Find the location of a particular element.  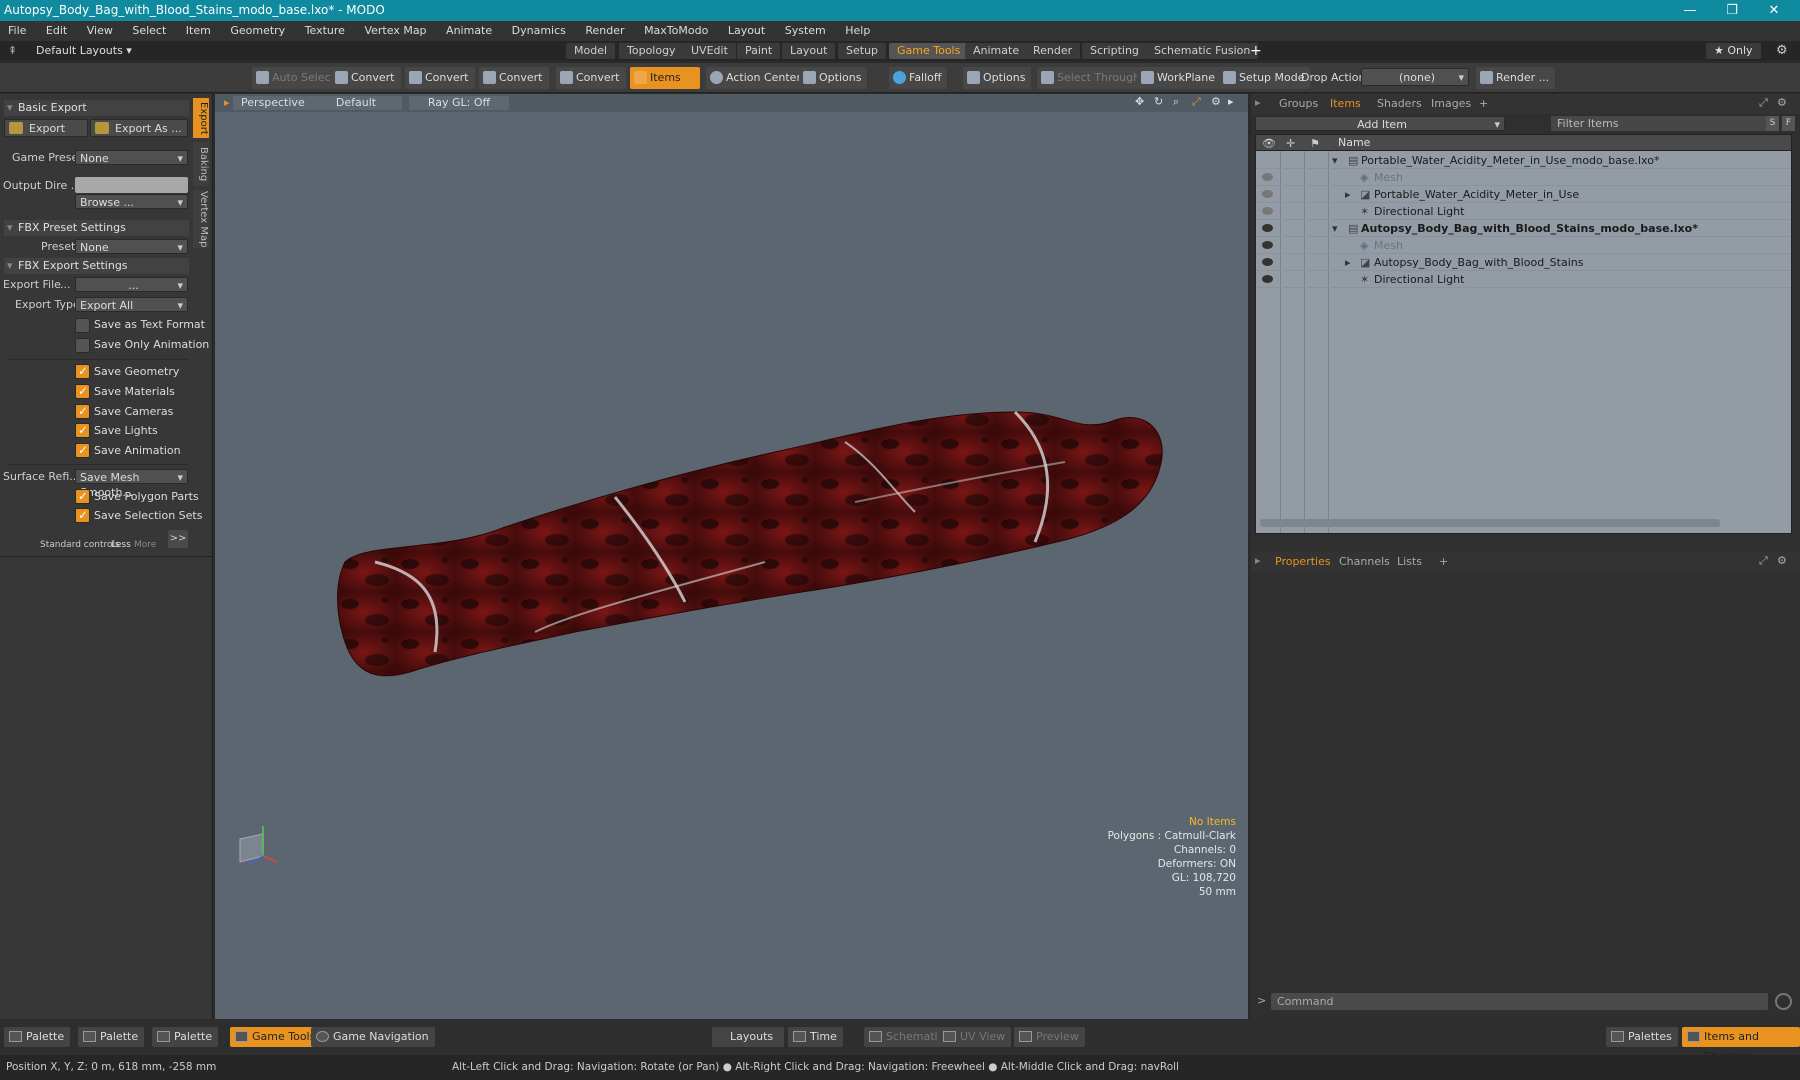

items-mode-button: Items is located at coordinates (665, 78).